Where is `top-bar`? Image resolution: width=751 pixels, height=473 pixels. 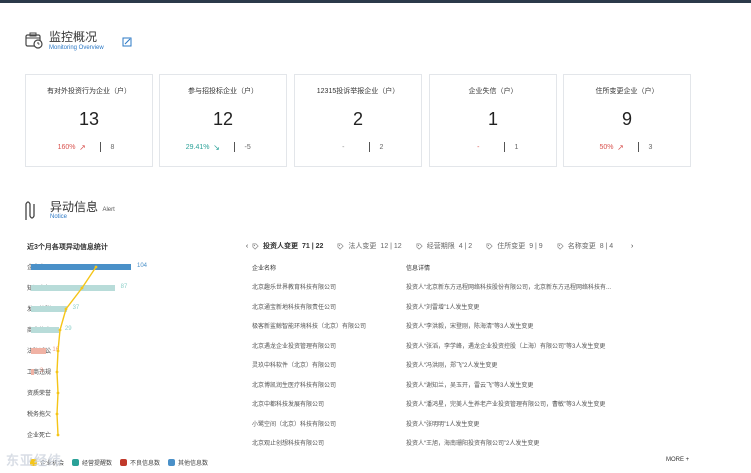 top-bar is located at coordinates (375, 1).